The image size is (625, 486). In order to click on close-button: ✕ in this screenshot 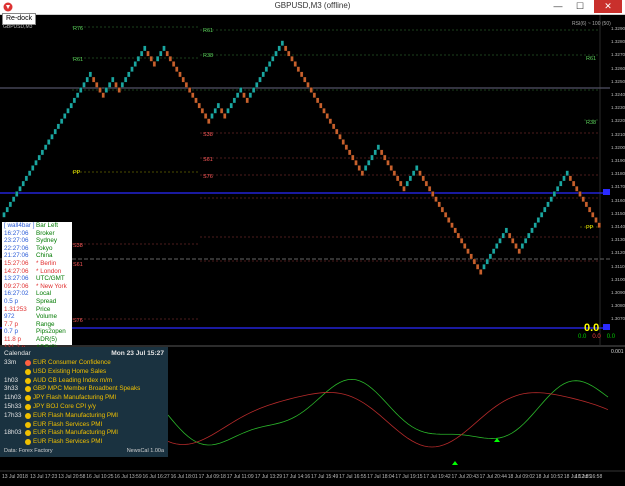, I will do `click(608, 6)`.